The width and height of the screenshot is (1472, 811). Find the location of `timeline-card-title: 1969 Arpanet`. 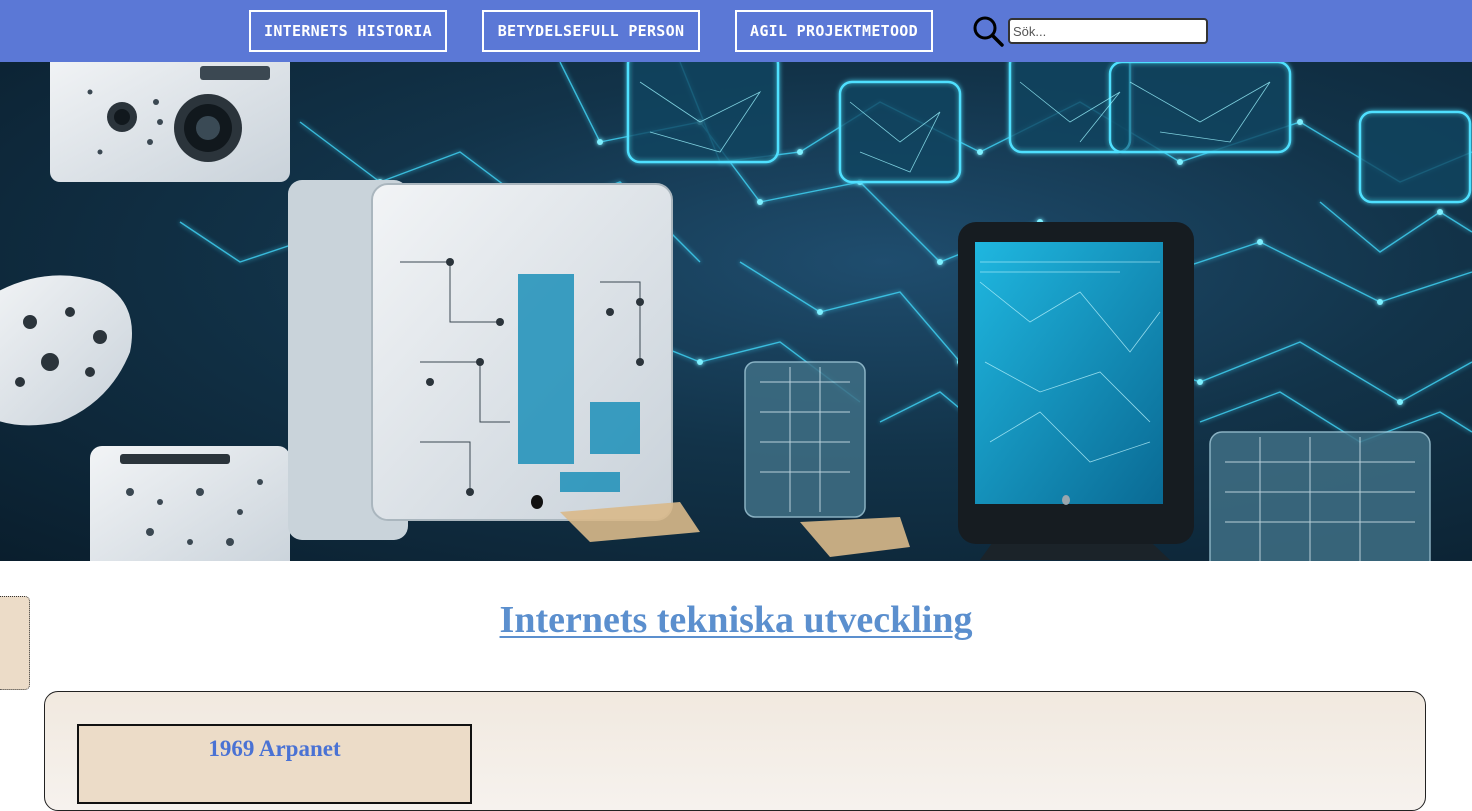

timeline-card-title: 1969 Arpanet is located at coordinates (274, 748).